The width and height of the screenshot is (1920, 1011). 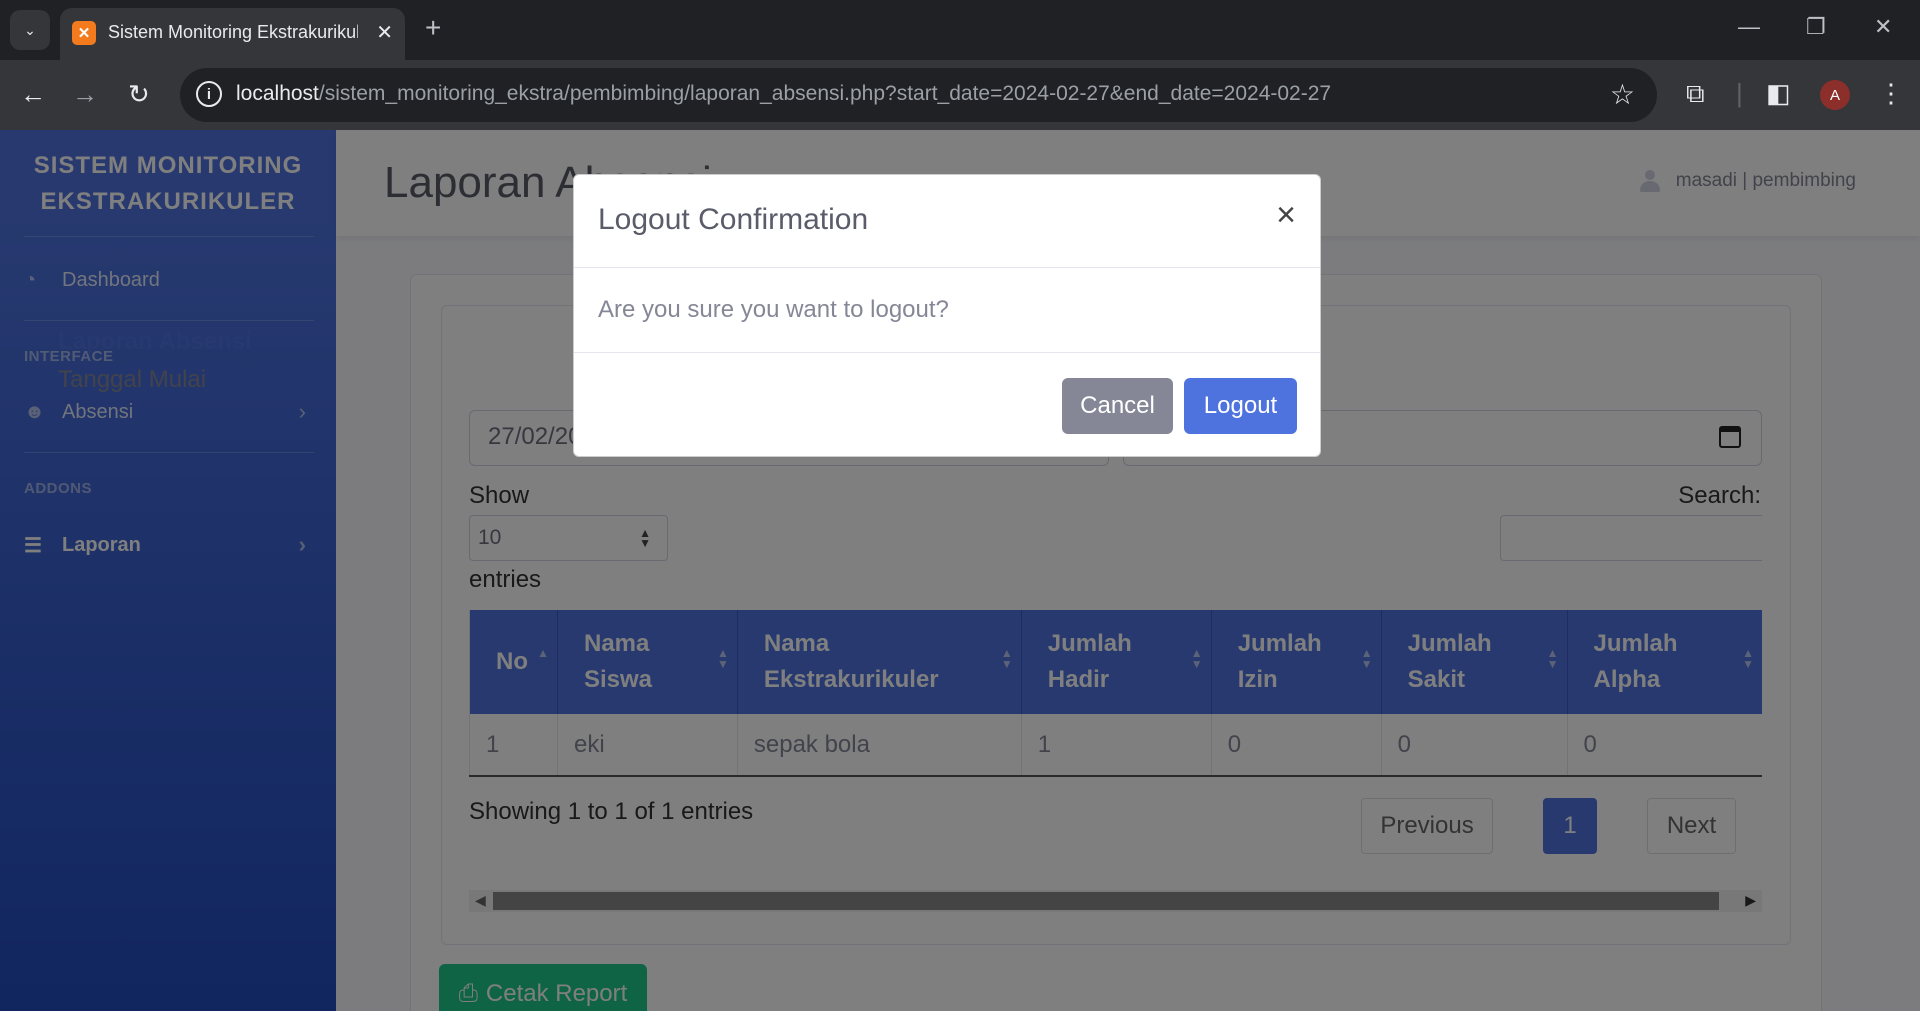 I want to click on back-icon: ←, so click(x=33, y=94).